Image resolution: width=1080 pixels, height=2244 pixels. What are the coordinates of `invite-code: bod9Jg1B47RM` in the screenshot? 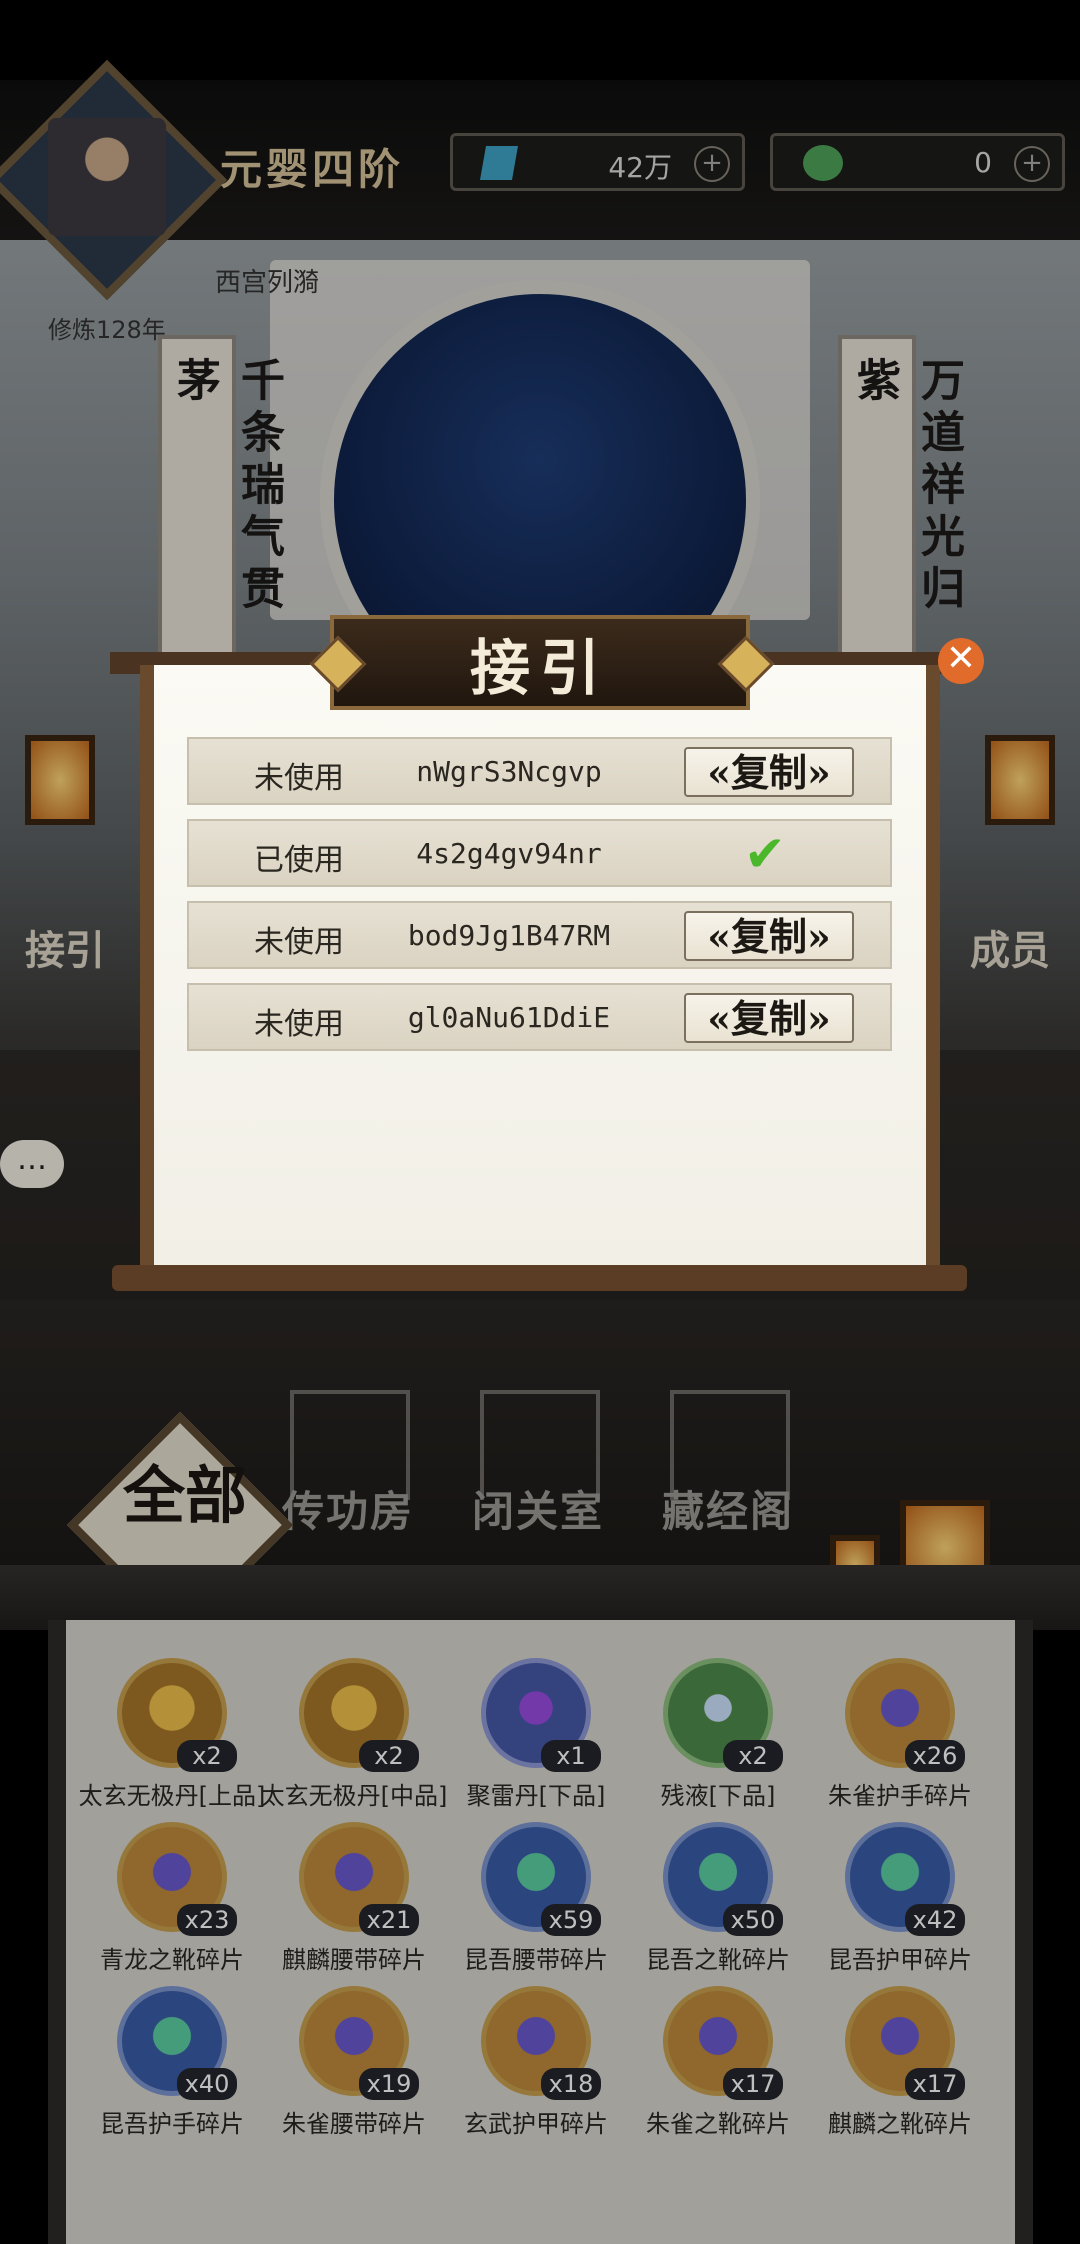 It's located at (509, 935).